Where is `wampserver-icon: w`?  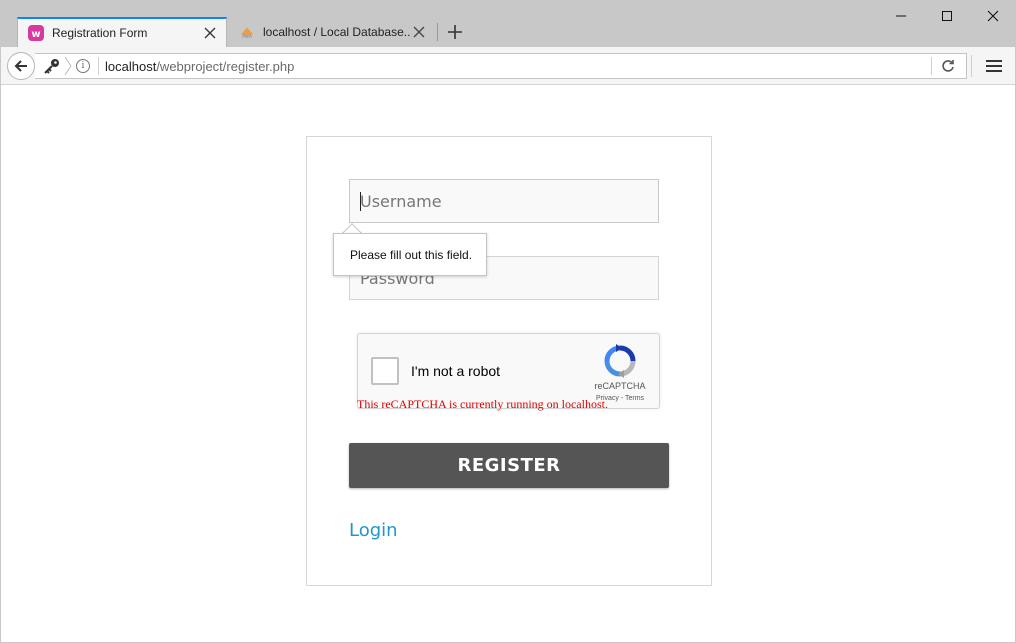 wampserver-icon: w is located at coordinates (36, 33).